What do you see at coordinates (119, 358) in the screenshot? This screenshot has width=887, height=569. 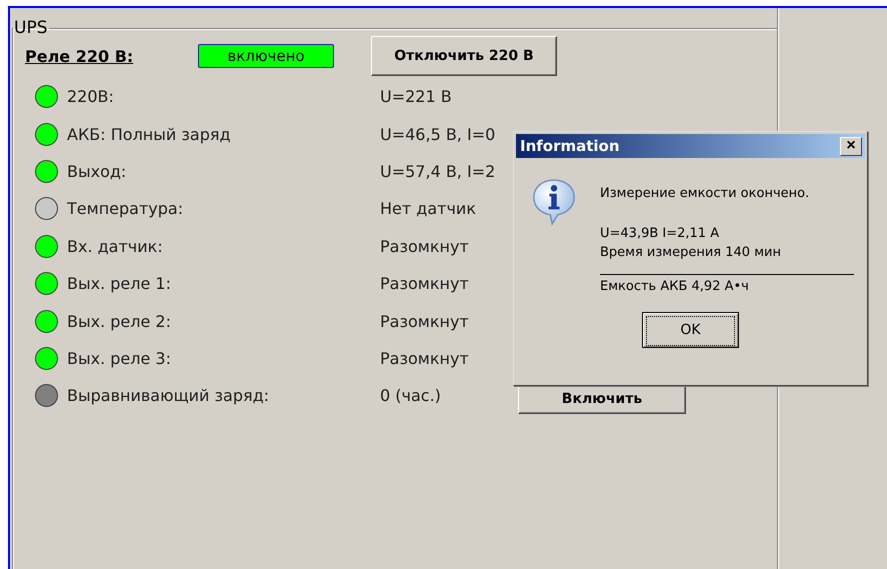 I see `row-label: Вых. реле 3:` at bounding box center [119, 358].